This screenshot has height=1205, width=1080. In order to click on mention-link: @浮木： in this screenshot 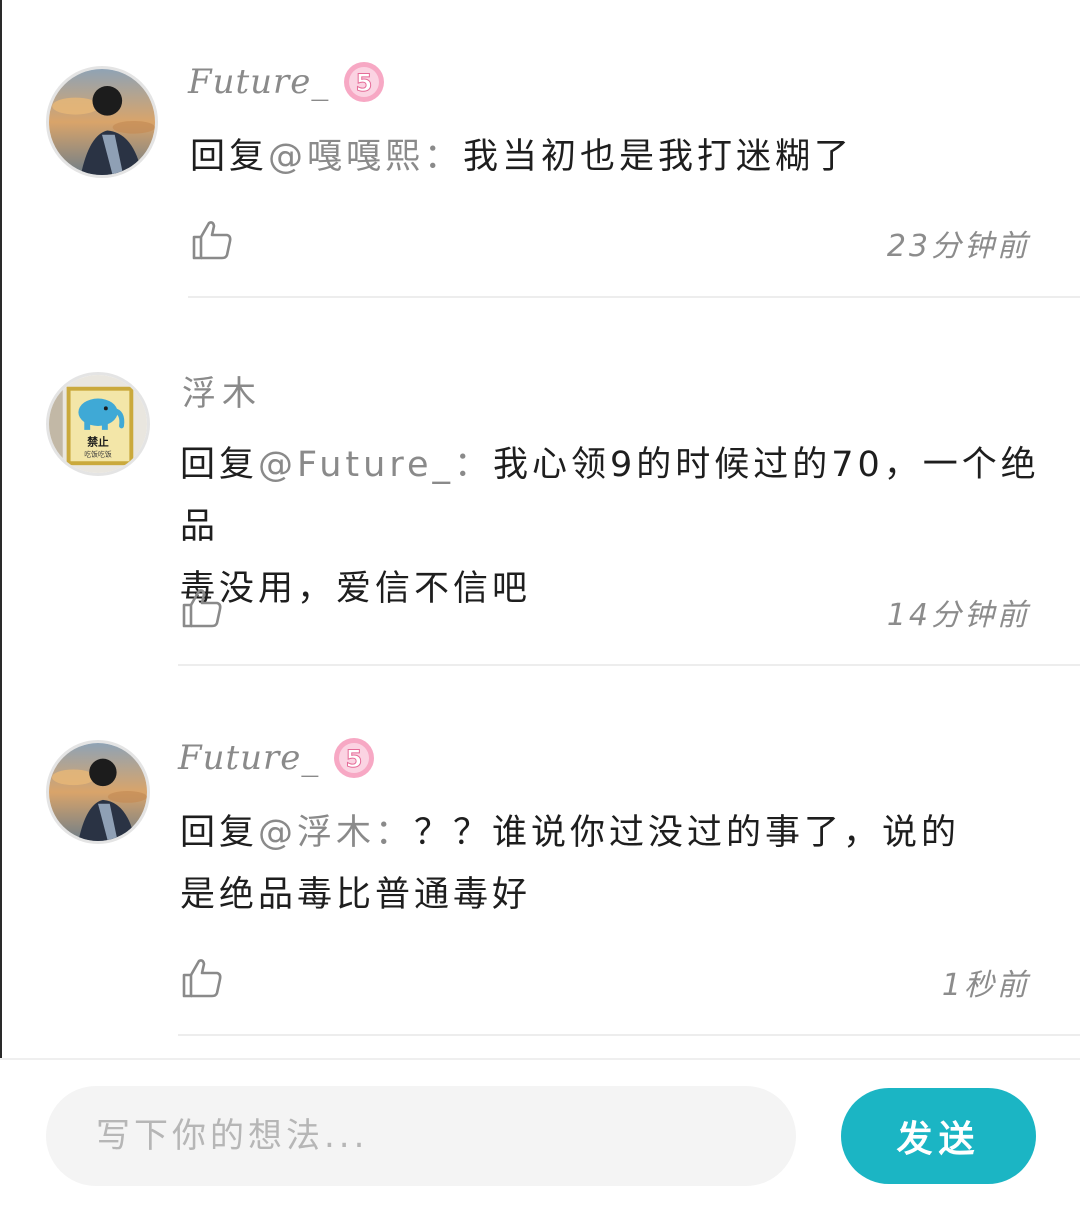, I will do `click(336, 833)`.